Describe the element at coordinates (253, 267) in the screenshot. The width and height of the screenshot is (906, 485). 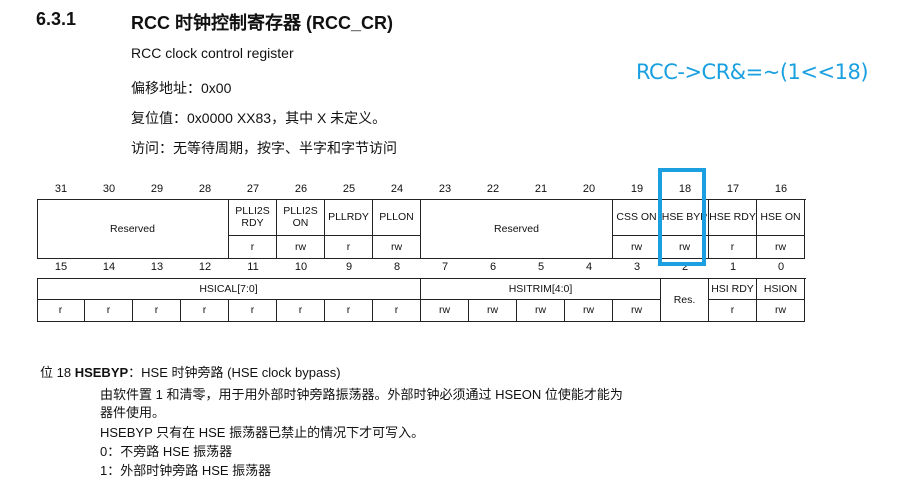
I see `bit-number: 11` at that location.